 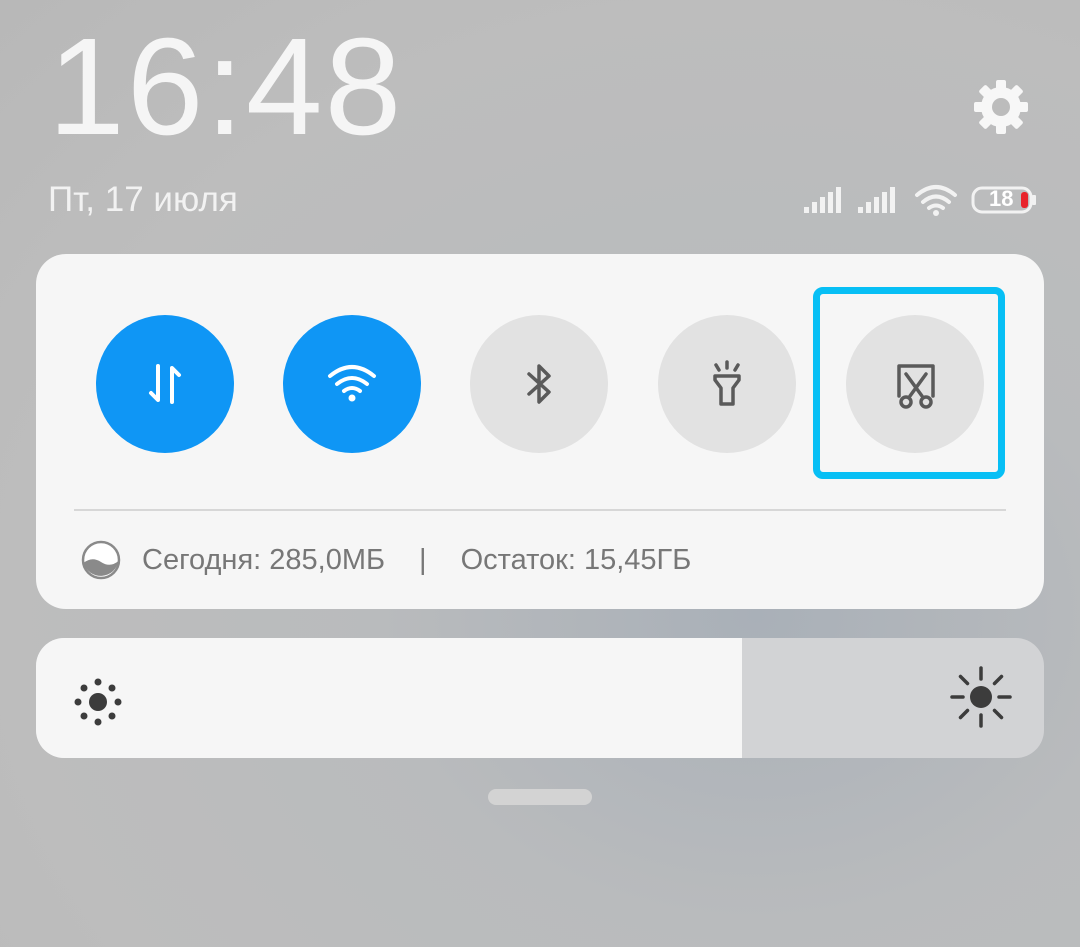 I want to click on wifi-status-icon, so click(x=936, y=200).